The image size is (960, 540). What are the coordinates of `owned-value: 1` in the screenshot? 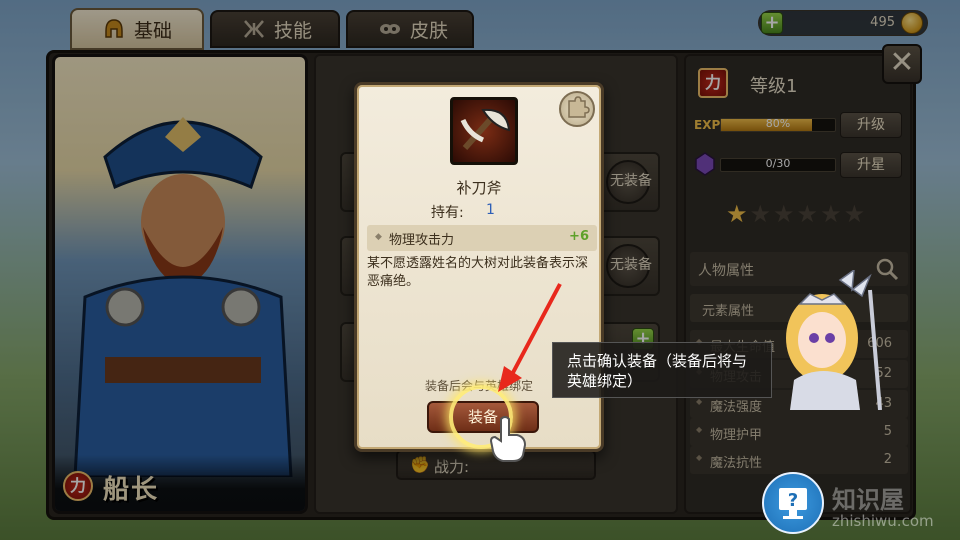 It's located at (490, 210).